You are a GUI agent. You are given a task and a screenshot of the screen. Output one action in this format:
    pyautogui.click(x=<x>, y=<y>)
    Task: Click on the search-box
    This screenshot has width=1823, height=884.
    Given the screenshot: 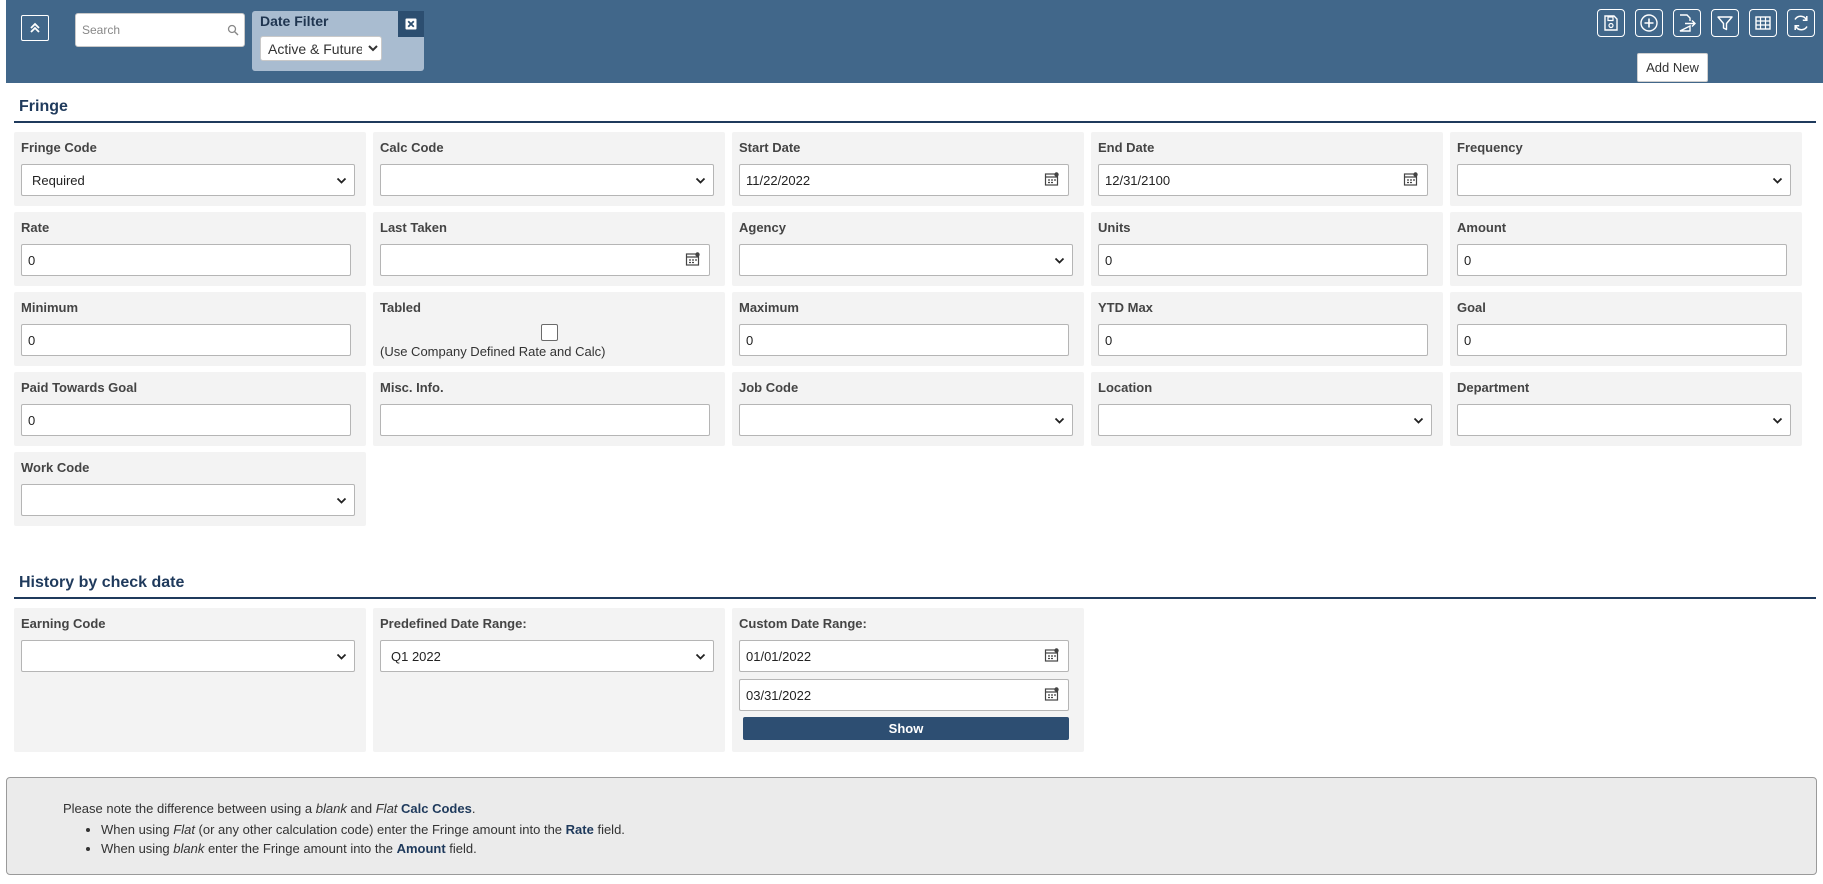 What is the action you would take?
    pyautogui.click(x=160, y=30)
    